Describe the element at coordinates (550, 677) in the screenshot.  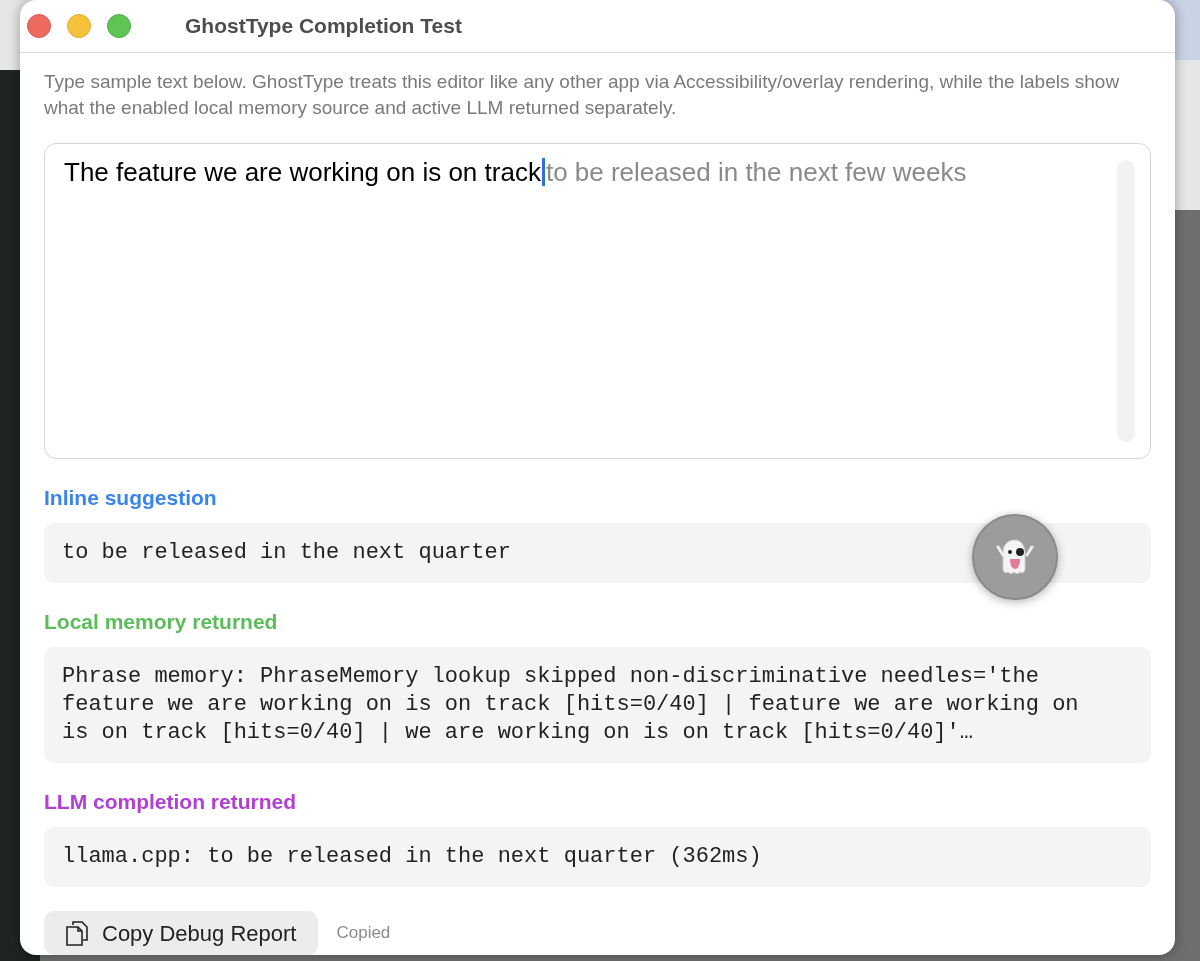
I see `result-text: Phrase memory: PhraseMemory lookup skipped non-discriminative needles='the` at that location.